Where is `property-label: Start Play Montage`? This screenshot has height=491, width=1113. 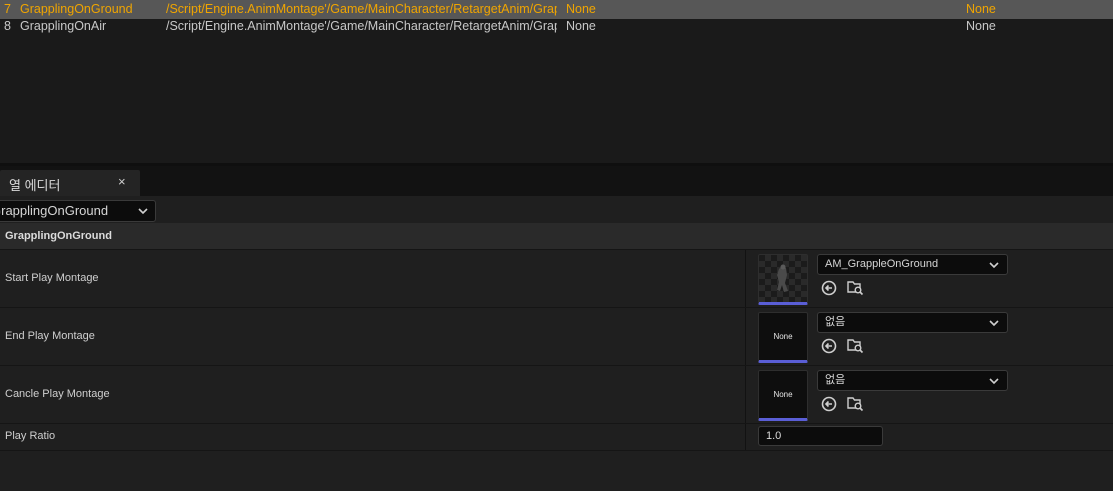
property-label: Start Play Montage is located at coordinates (52, 278).